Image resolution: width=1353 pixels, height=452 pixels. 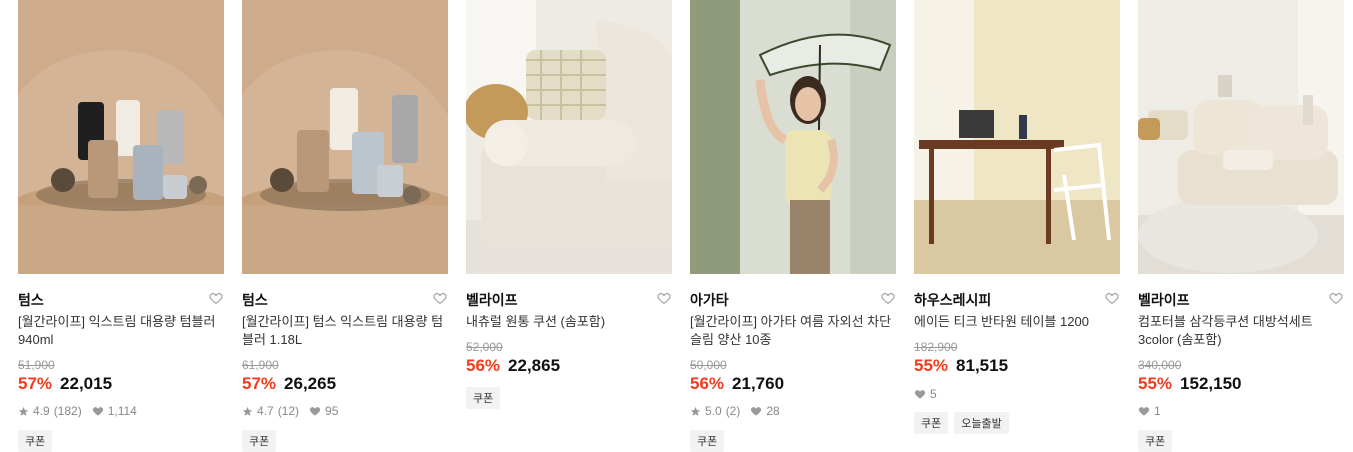 I want to click on product-stats: 4.7 (12) 95, so click(x=290, y=411).